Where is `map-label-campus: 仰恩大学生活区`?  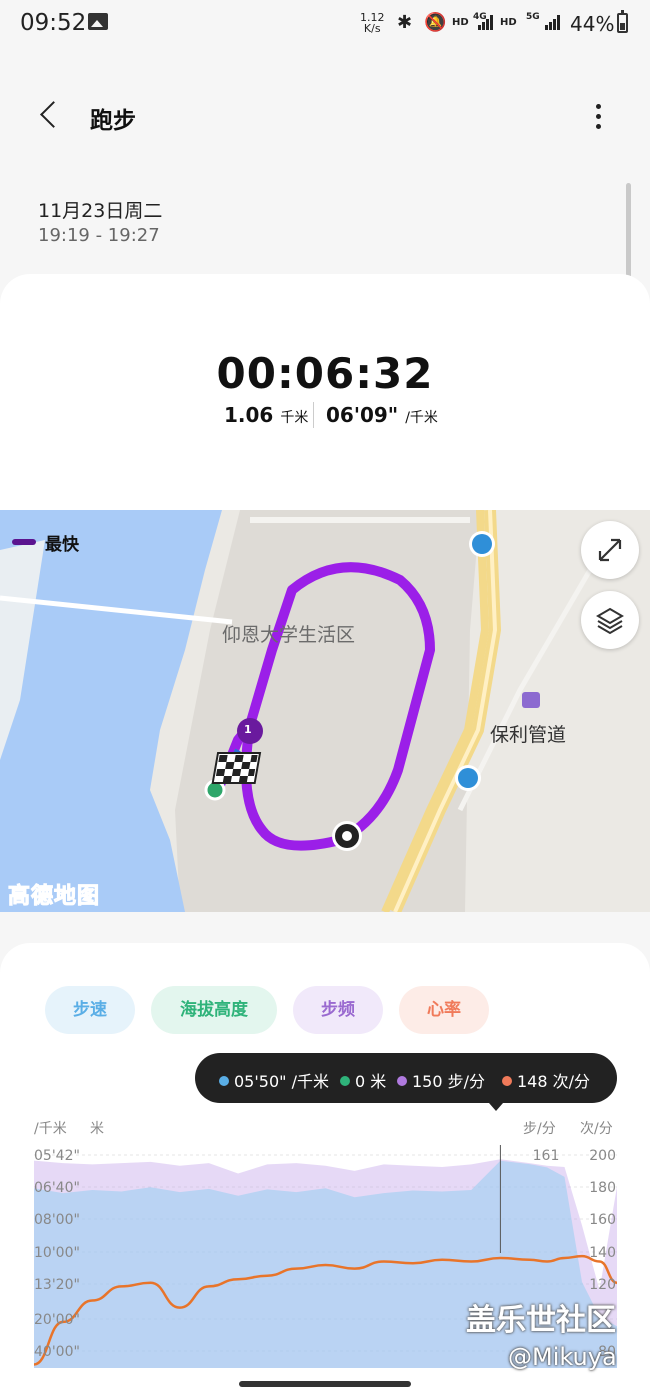
map-label-campus: 仰恩大学生活区 is located at coordinates (289, 635).